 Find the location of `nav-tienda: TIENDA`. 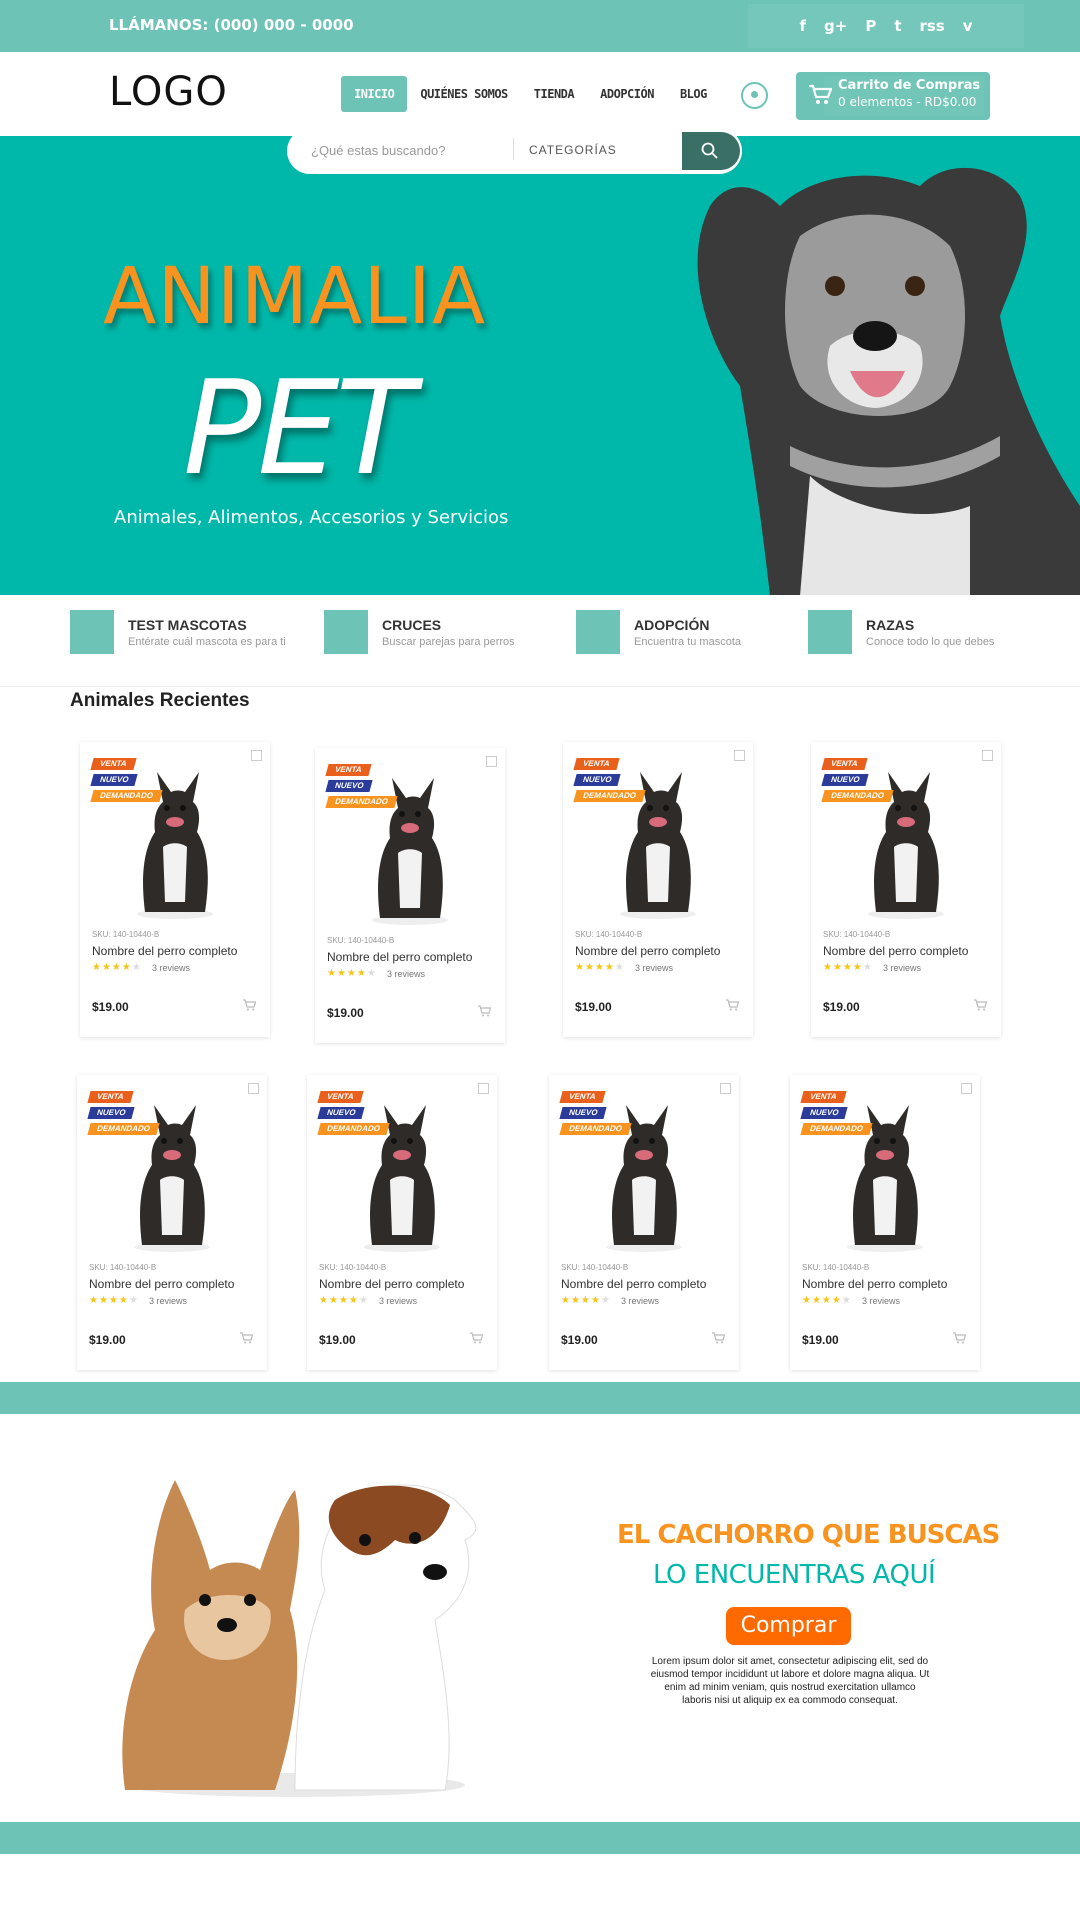

nav-tienda: TIENDA is located at coordinates (554, 94).